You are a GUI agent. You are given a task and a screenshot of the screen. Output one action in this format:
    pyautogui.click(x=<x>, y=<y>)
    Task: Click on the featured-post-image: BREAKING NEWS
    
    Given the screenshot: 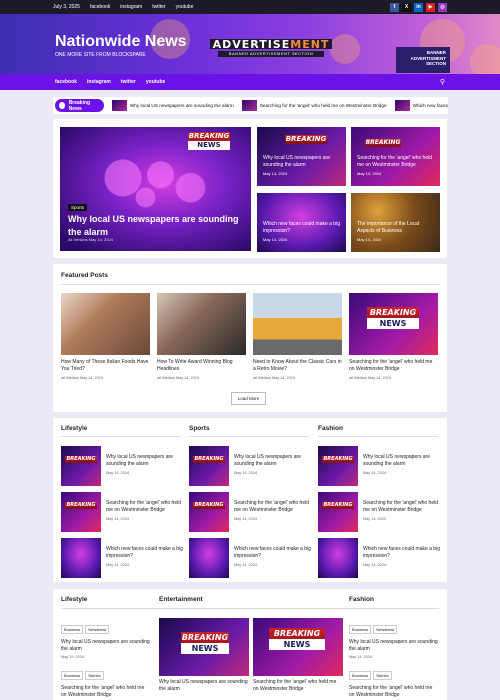 What is the action you would take?
    pyautogui.click(x=393, y=324)
    